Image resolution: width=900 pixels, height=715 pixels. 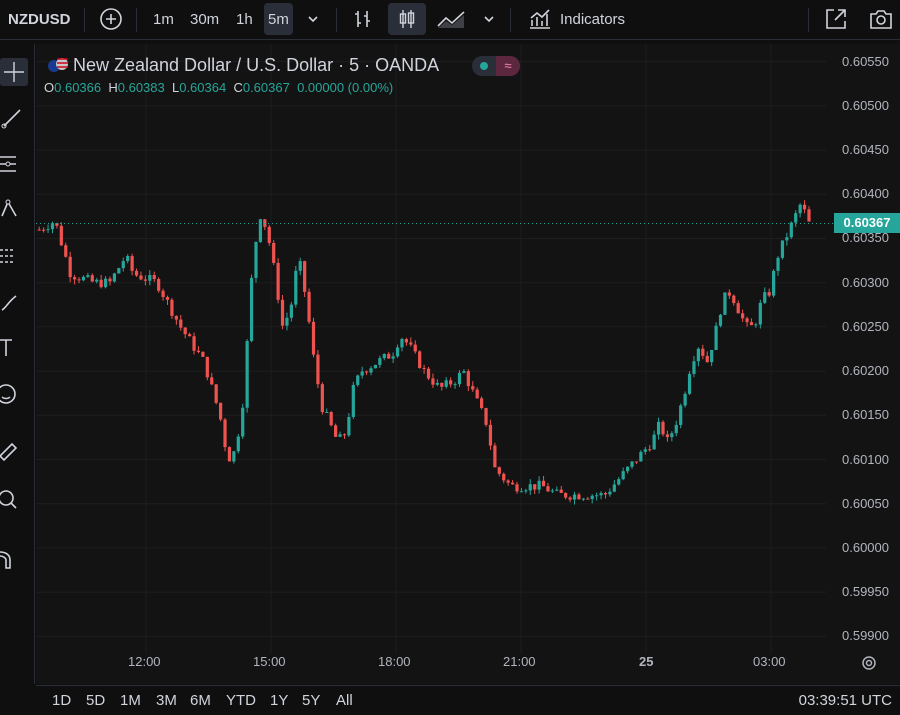 What do you see at coordinates (244, 19) in the screenshot?
I see `interval-1h: 1h` at bounding box center [244, 19].